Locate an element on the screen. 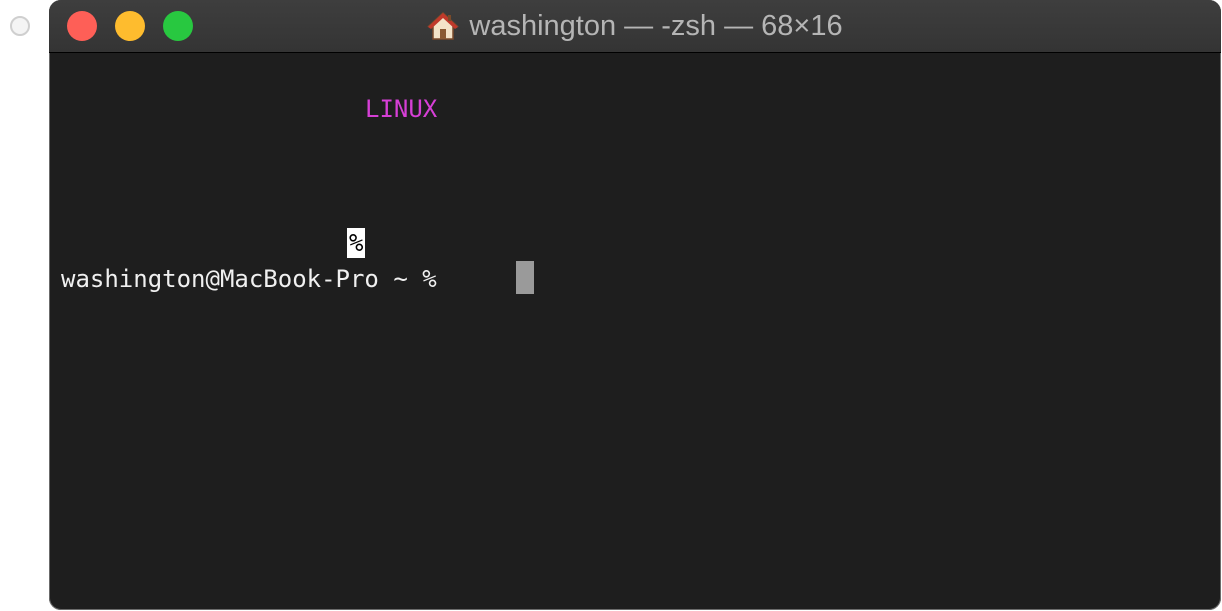 The height and width of the screenshot is (611, 1222). window-select-radio is located at coordinates (20, 26).